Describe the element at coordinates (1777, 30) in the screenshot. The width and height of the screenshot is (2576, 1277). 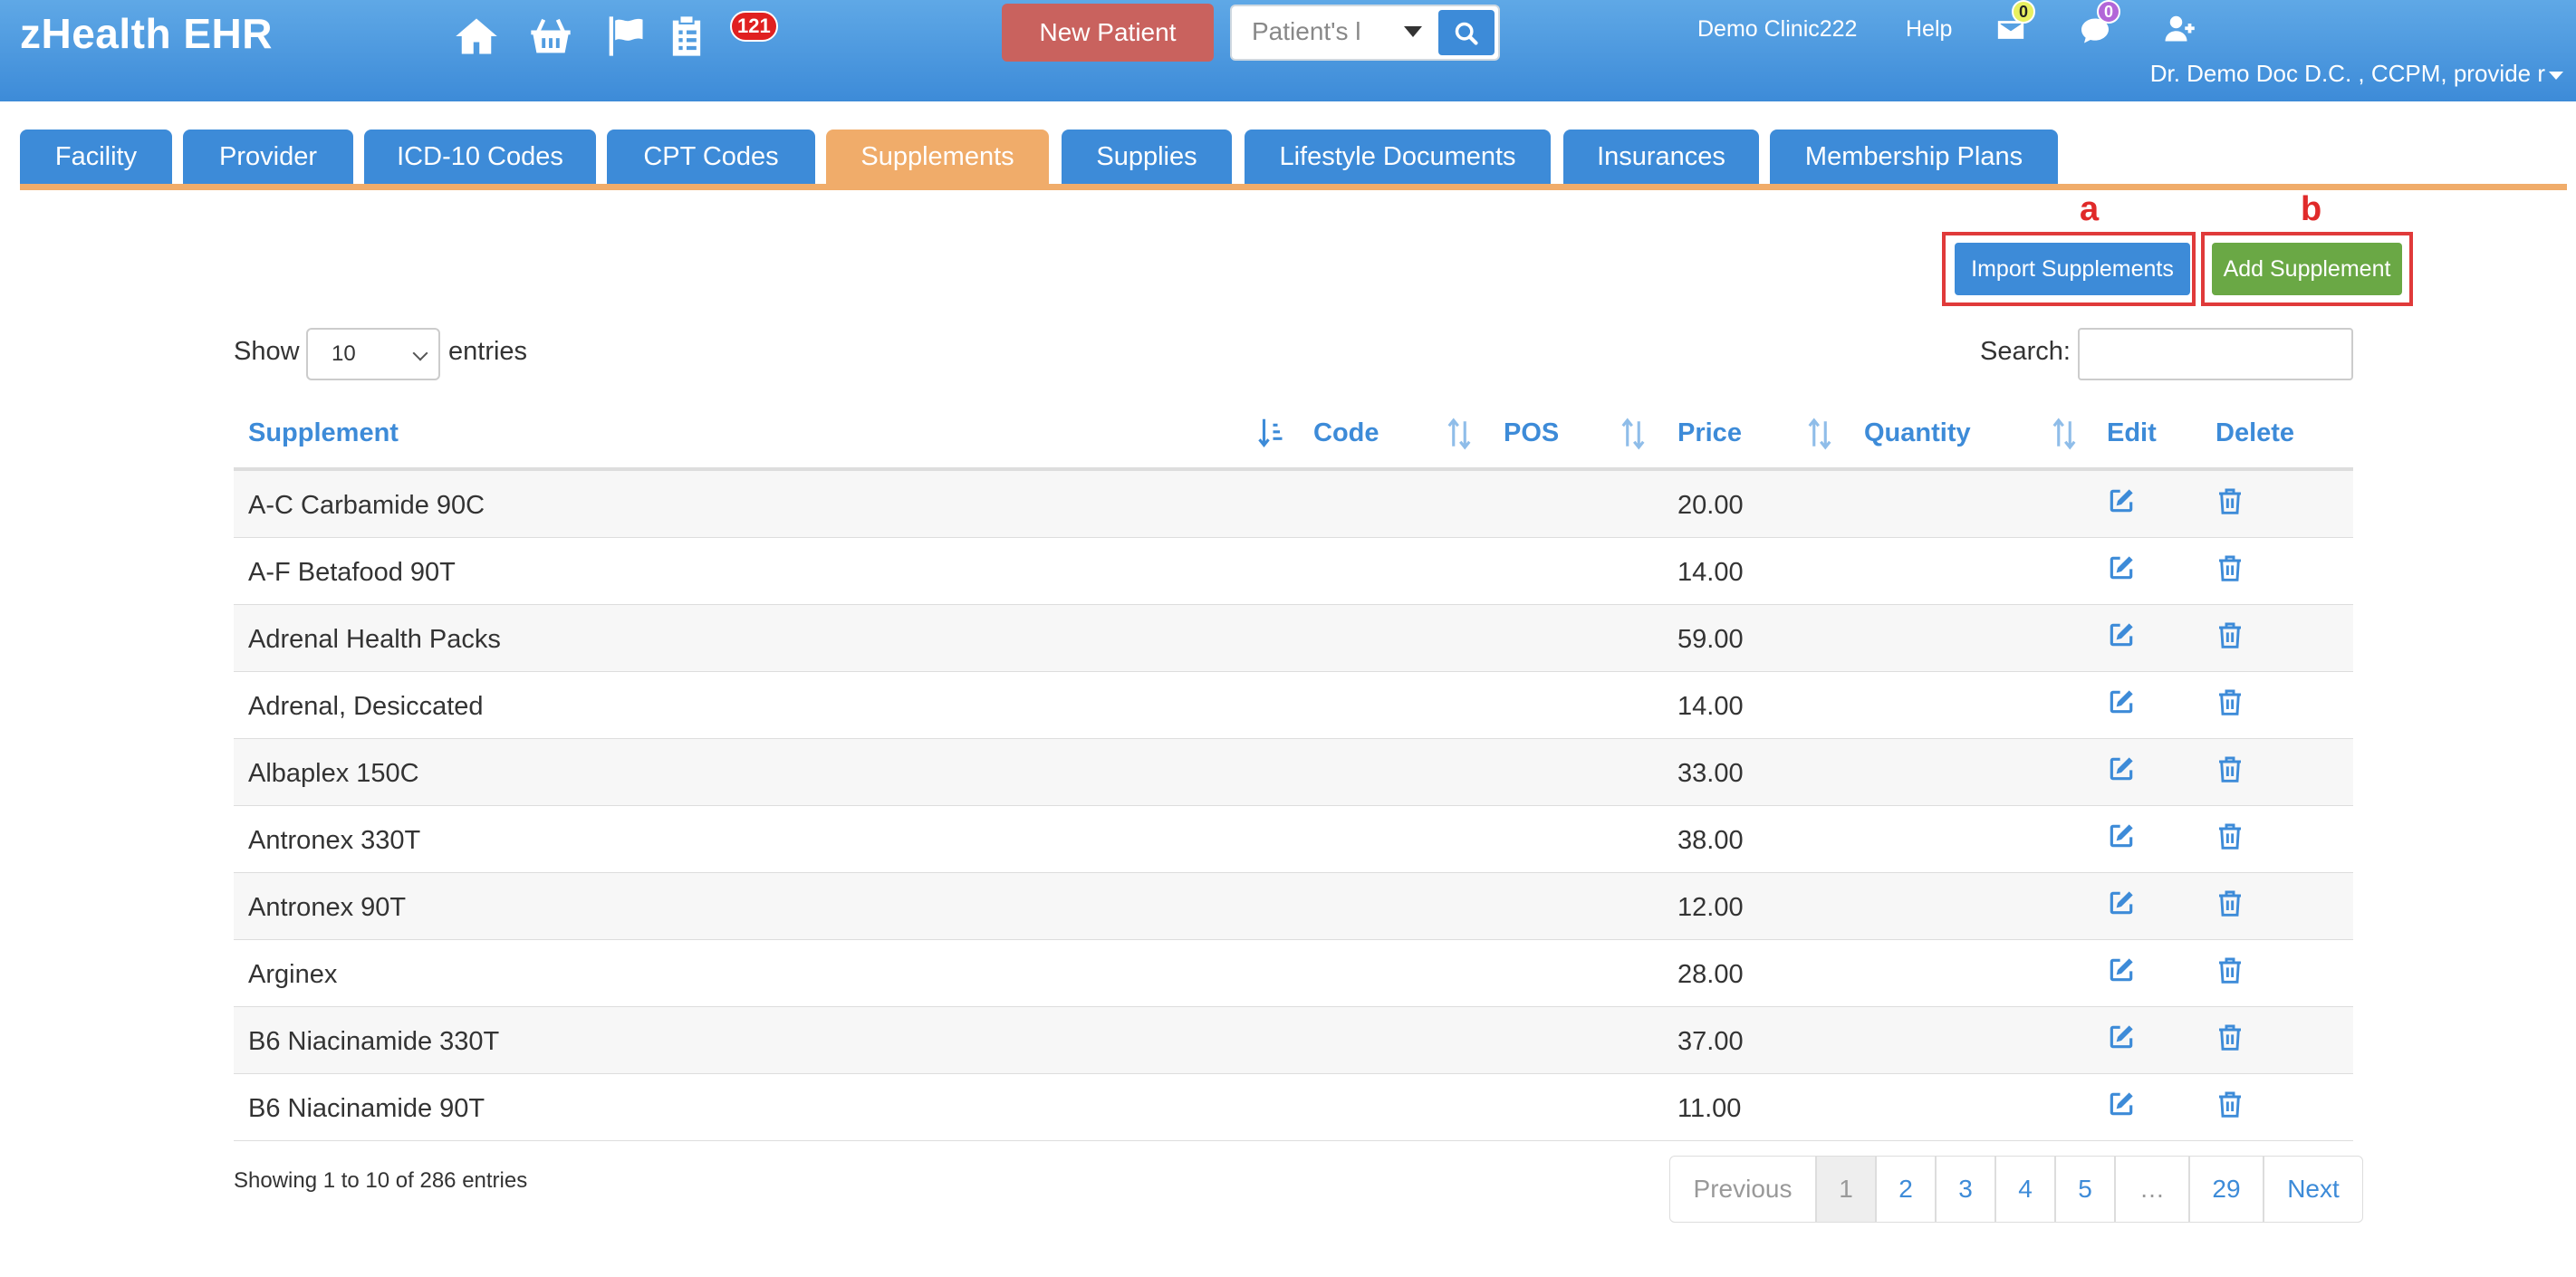
I see `clinic-name-link: Demo Clinic222` at that location.